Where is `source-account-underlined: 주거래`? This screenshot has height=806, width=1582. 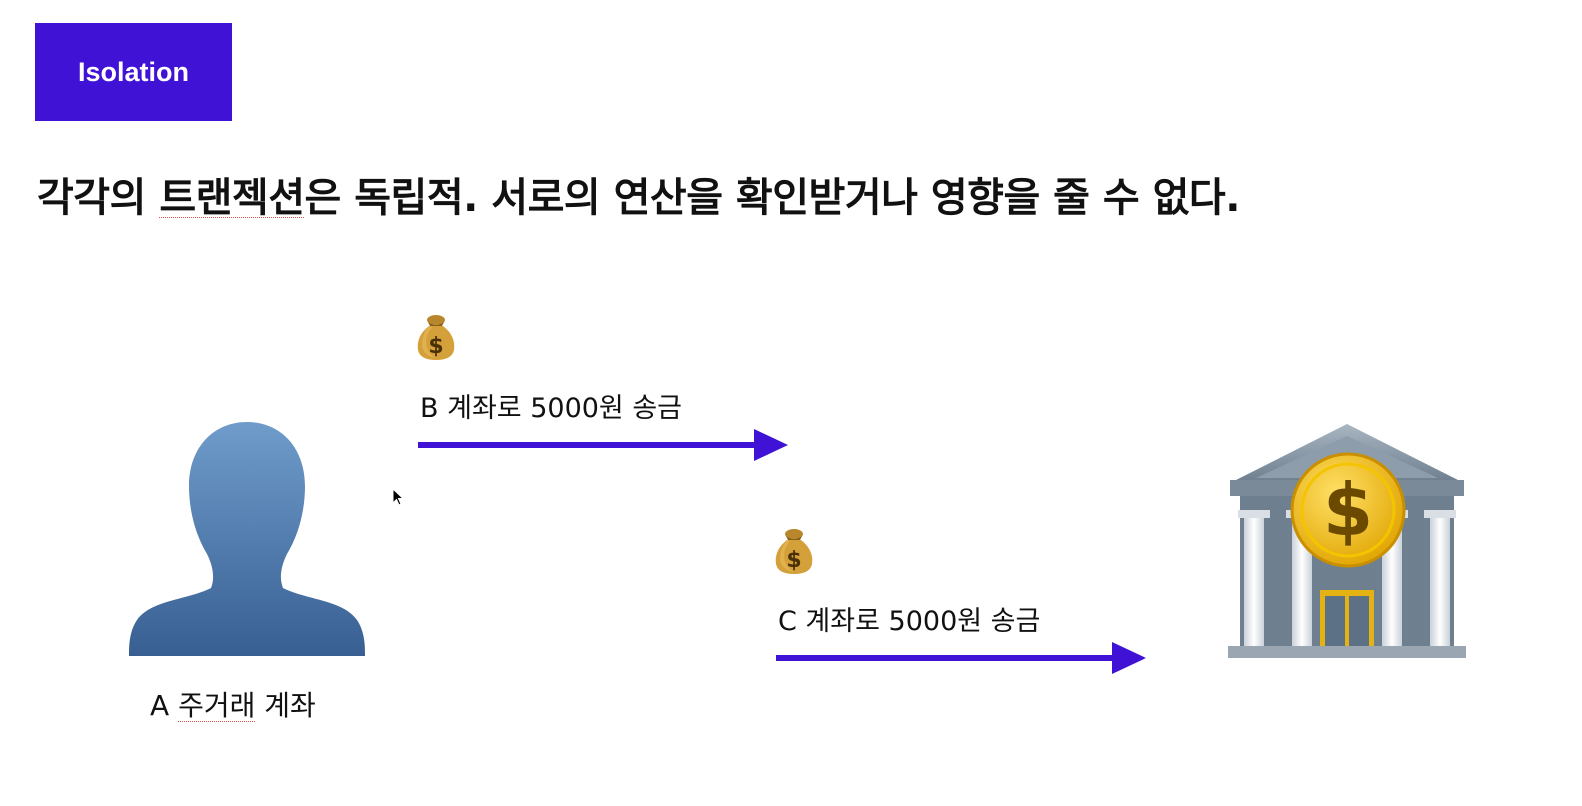 source-account-underlined: 주거래 is located at coordinates (217, 705).